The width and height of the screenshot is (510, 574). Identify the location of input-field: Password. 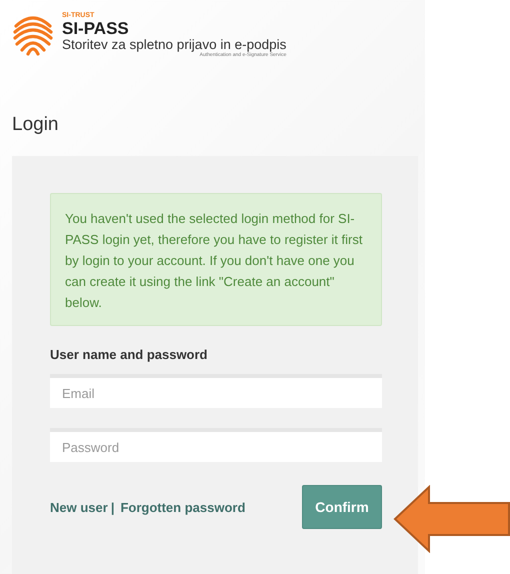
(216, 445).